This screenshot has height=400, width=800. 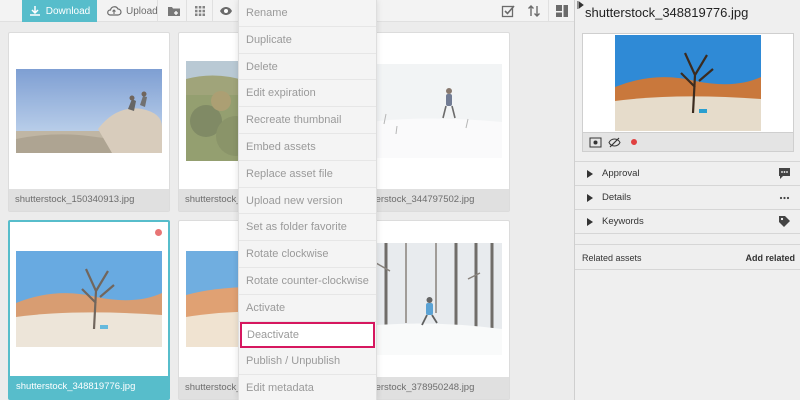 I want to click on section-keywords: Keywords, so click(x=687, y=221).